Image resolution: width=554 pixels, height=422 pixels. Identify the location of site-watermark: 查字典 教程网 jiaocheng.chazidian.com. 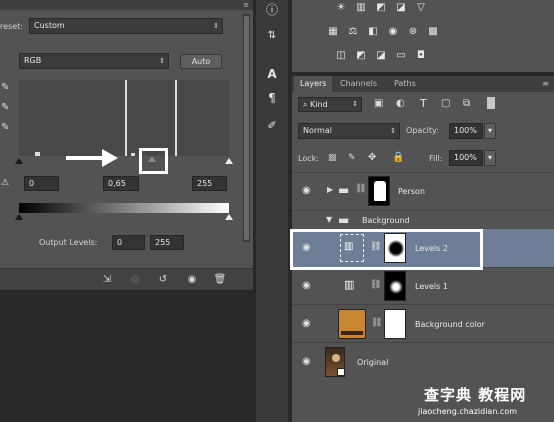
(472, 401).